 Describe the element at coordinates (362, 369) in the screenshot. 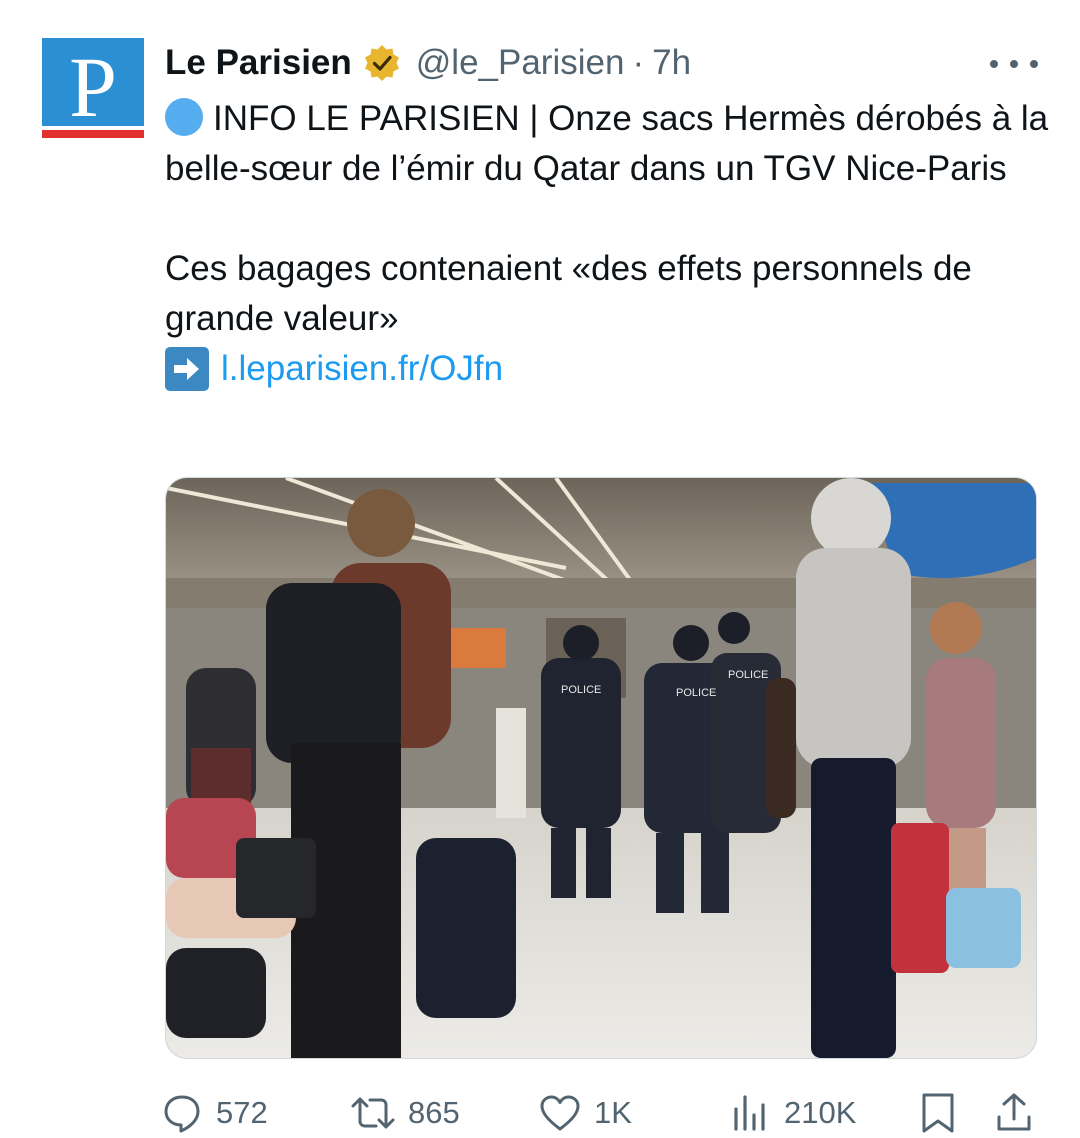

I see `tweet-link: l.leparisien.fr/OJfn` at that location.